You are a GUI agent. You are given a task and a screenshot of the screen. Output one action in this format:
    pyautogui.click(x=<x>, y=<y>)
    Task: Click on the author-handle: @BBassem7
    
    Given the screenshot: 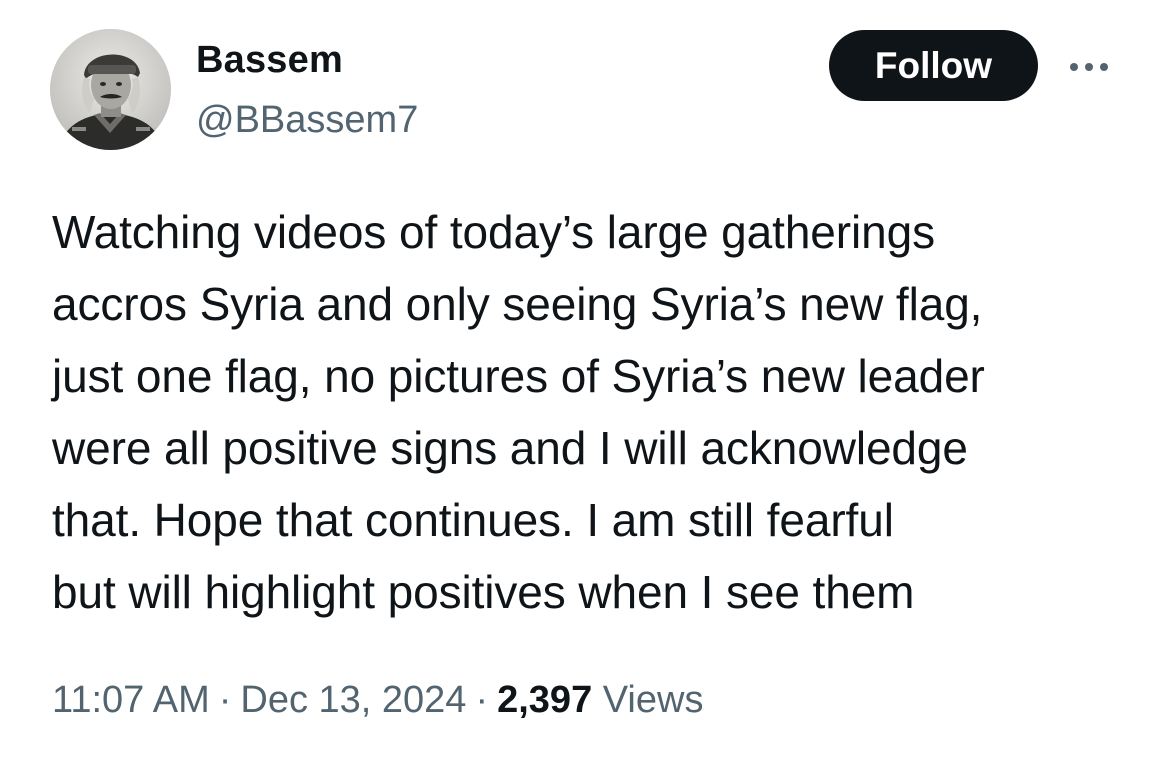 What is the action you would take?
    pyautogui.click(x=307, y=120)
    